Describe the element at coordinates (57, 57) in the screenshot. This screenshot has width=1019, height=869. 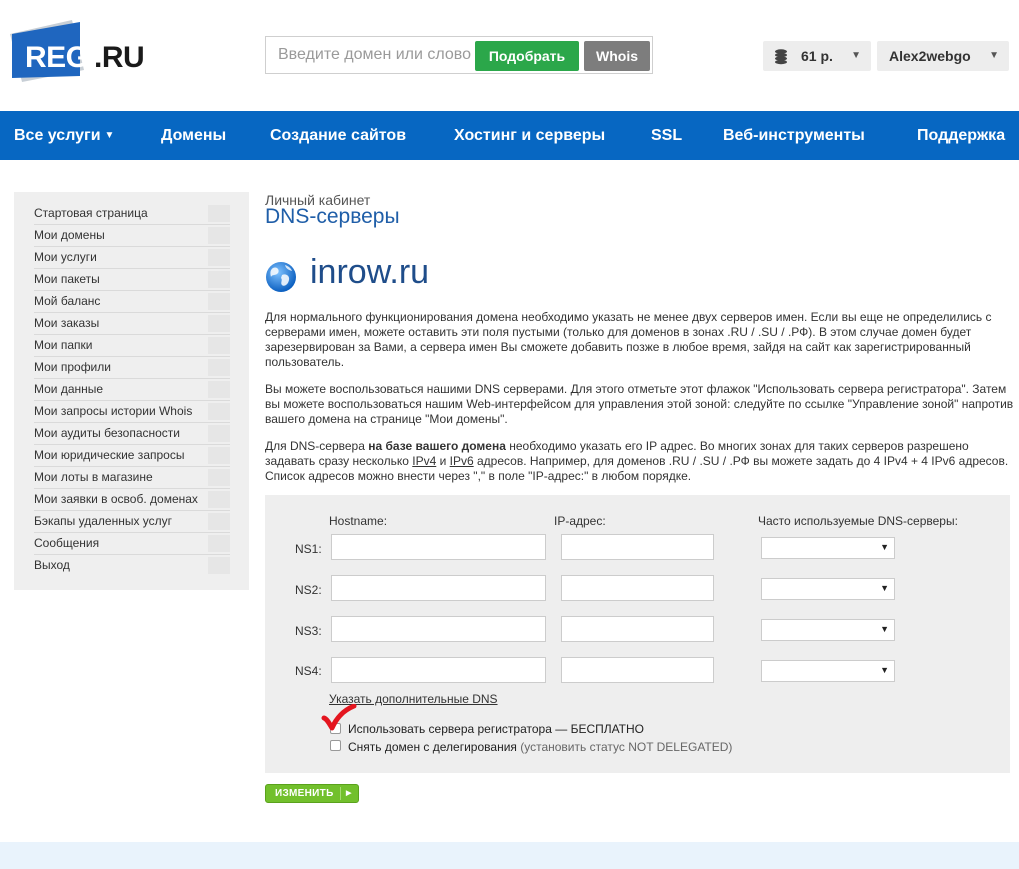
I see `logo-text: REG` at that location.